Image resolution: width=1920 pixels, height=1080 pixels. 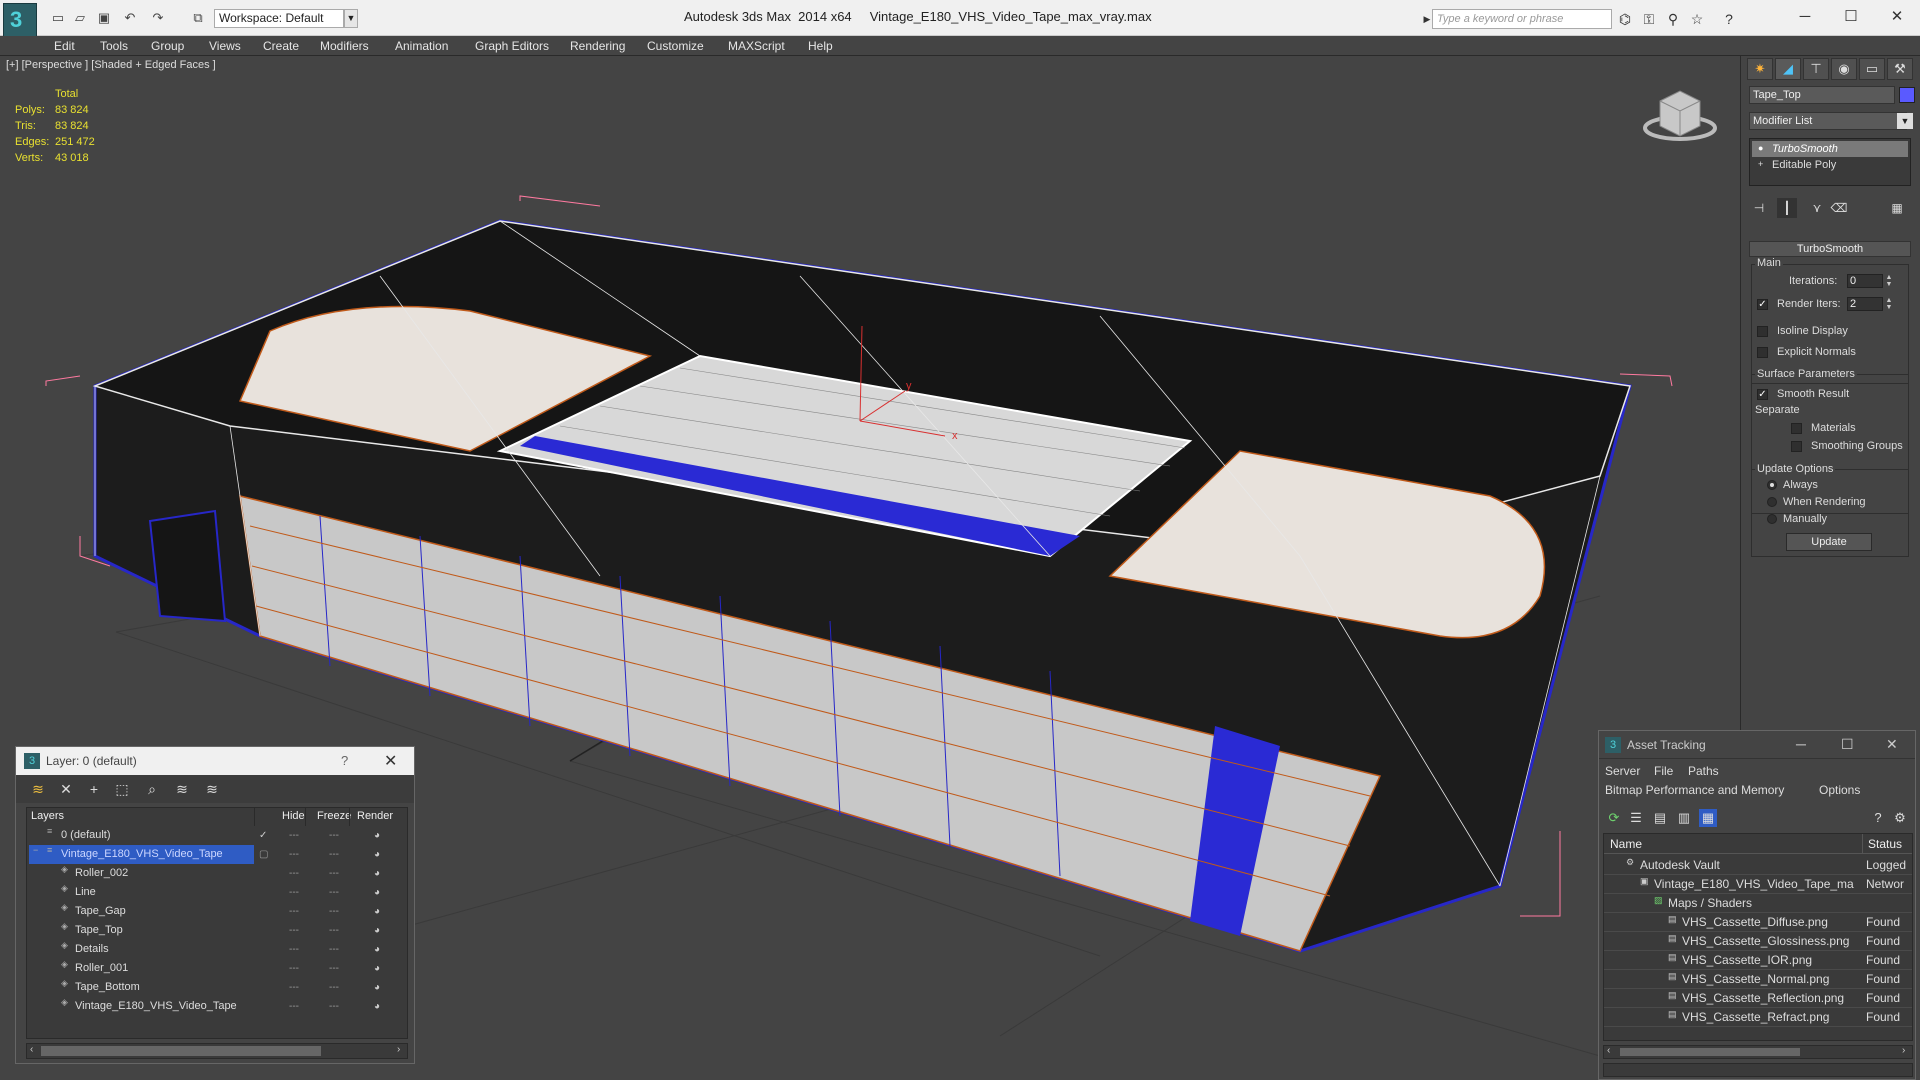 I want to click on smooth-result-checkbox: ✓, so click(x=1762, y=394).